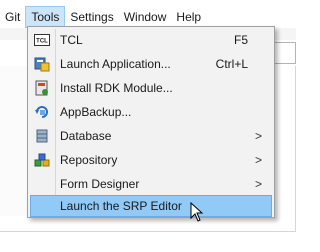 This screenshot has height=252, width=320. What do you see at coordinates (100, 184) in the screenshot?
I see `menu-item-label: Form Designer` at bounding box center [100, 184].